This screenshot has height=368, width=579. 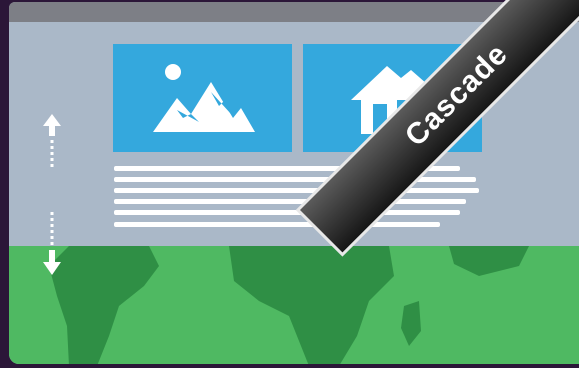 What do you see at coordinates (52, 125) in the screenshot?
I see `arrow-up-icon` at bounding box center [52, 125].